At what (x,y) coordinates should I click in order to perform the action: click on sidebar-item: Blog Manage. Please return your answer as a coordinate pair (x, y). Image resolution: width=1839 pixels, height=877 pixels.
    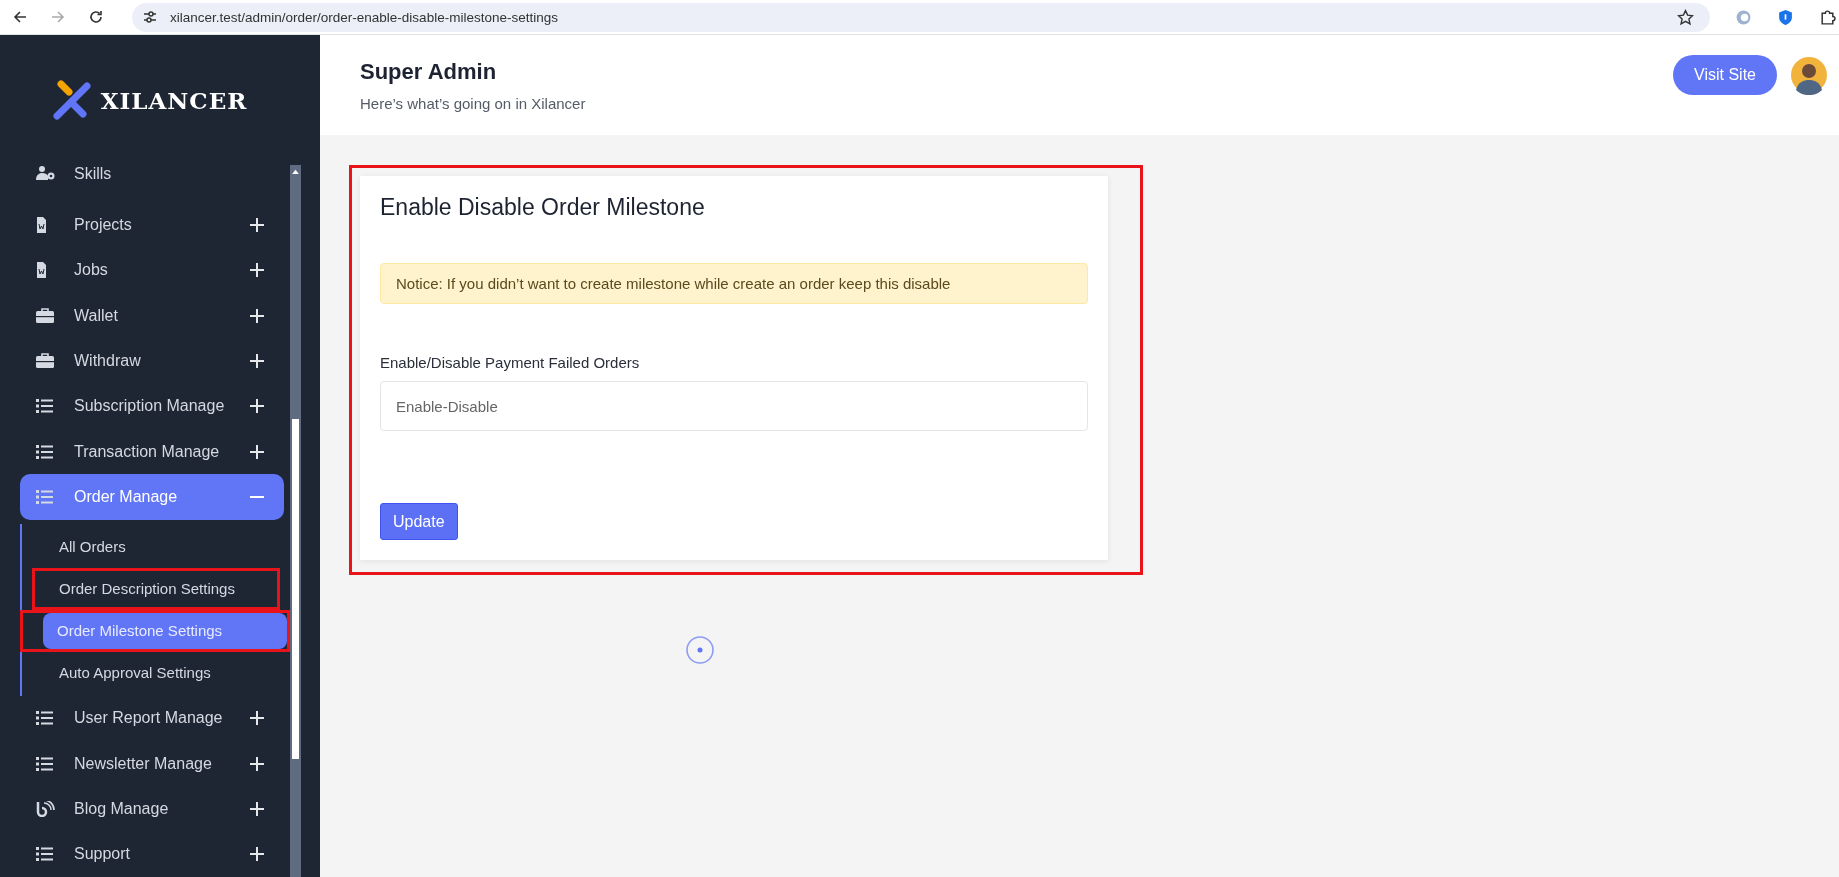
    Looking at the image, I should click on (152, 809).